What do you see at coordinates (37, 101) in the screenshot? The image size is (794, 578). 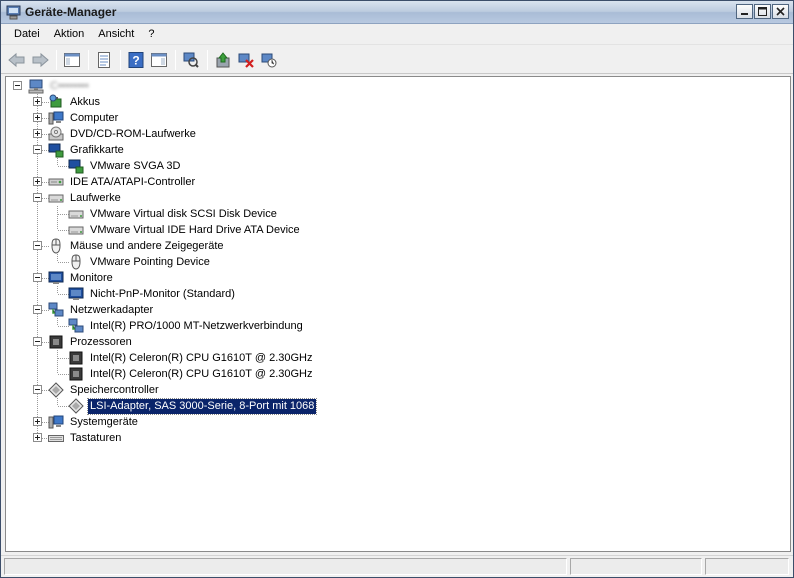 I see `akkus-expand-toggle` at bounding box center [37, 101].